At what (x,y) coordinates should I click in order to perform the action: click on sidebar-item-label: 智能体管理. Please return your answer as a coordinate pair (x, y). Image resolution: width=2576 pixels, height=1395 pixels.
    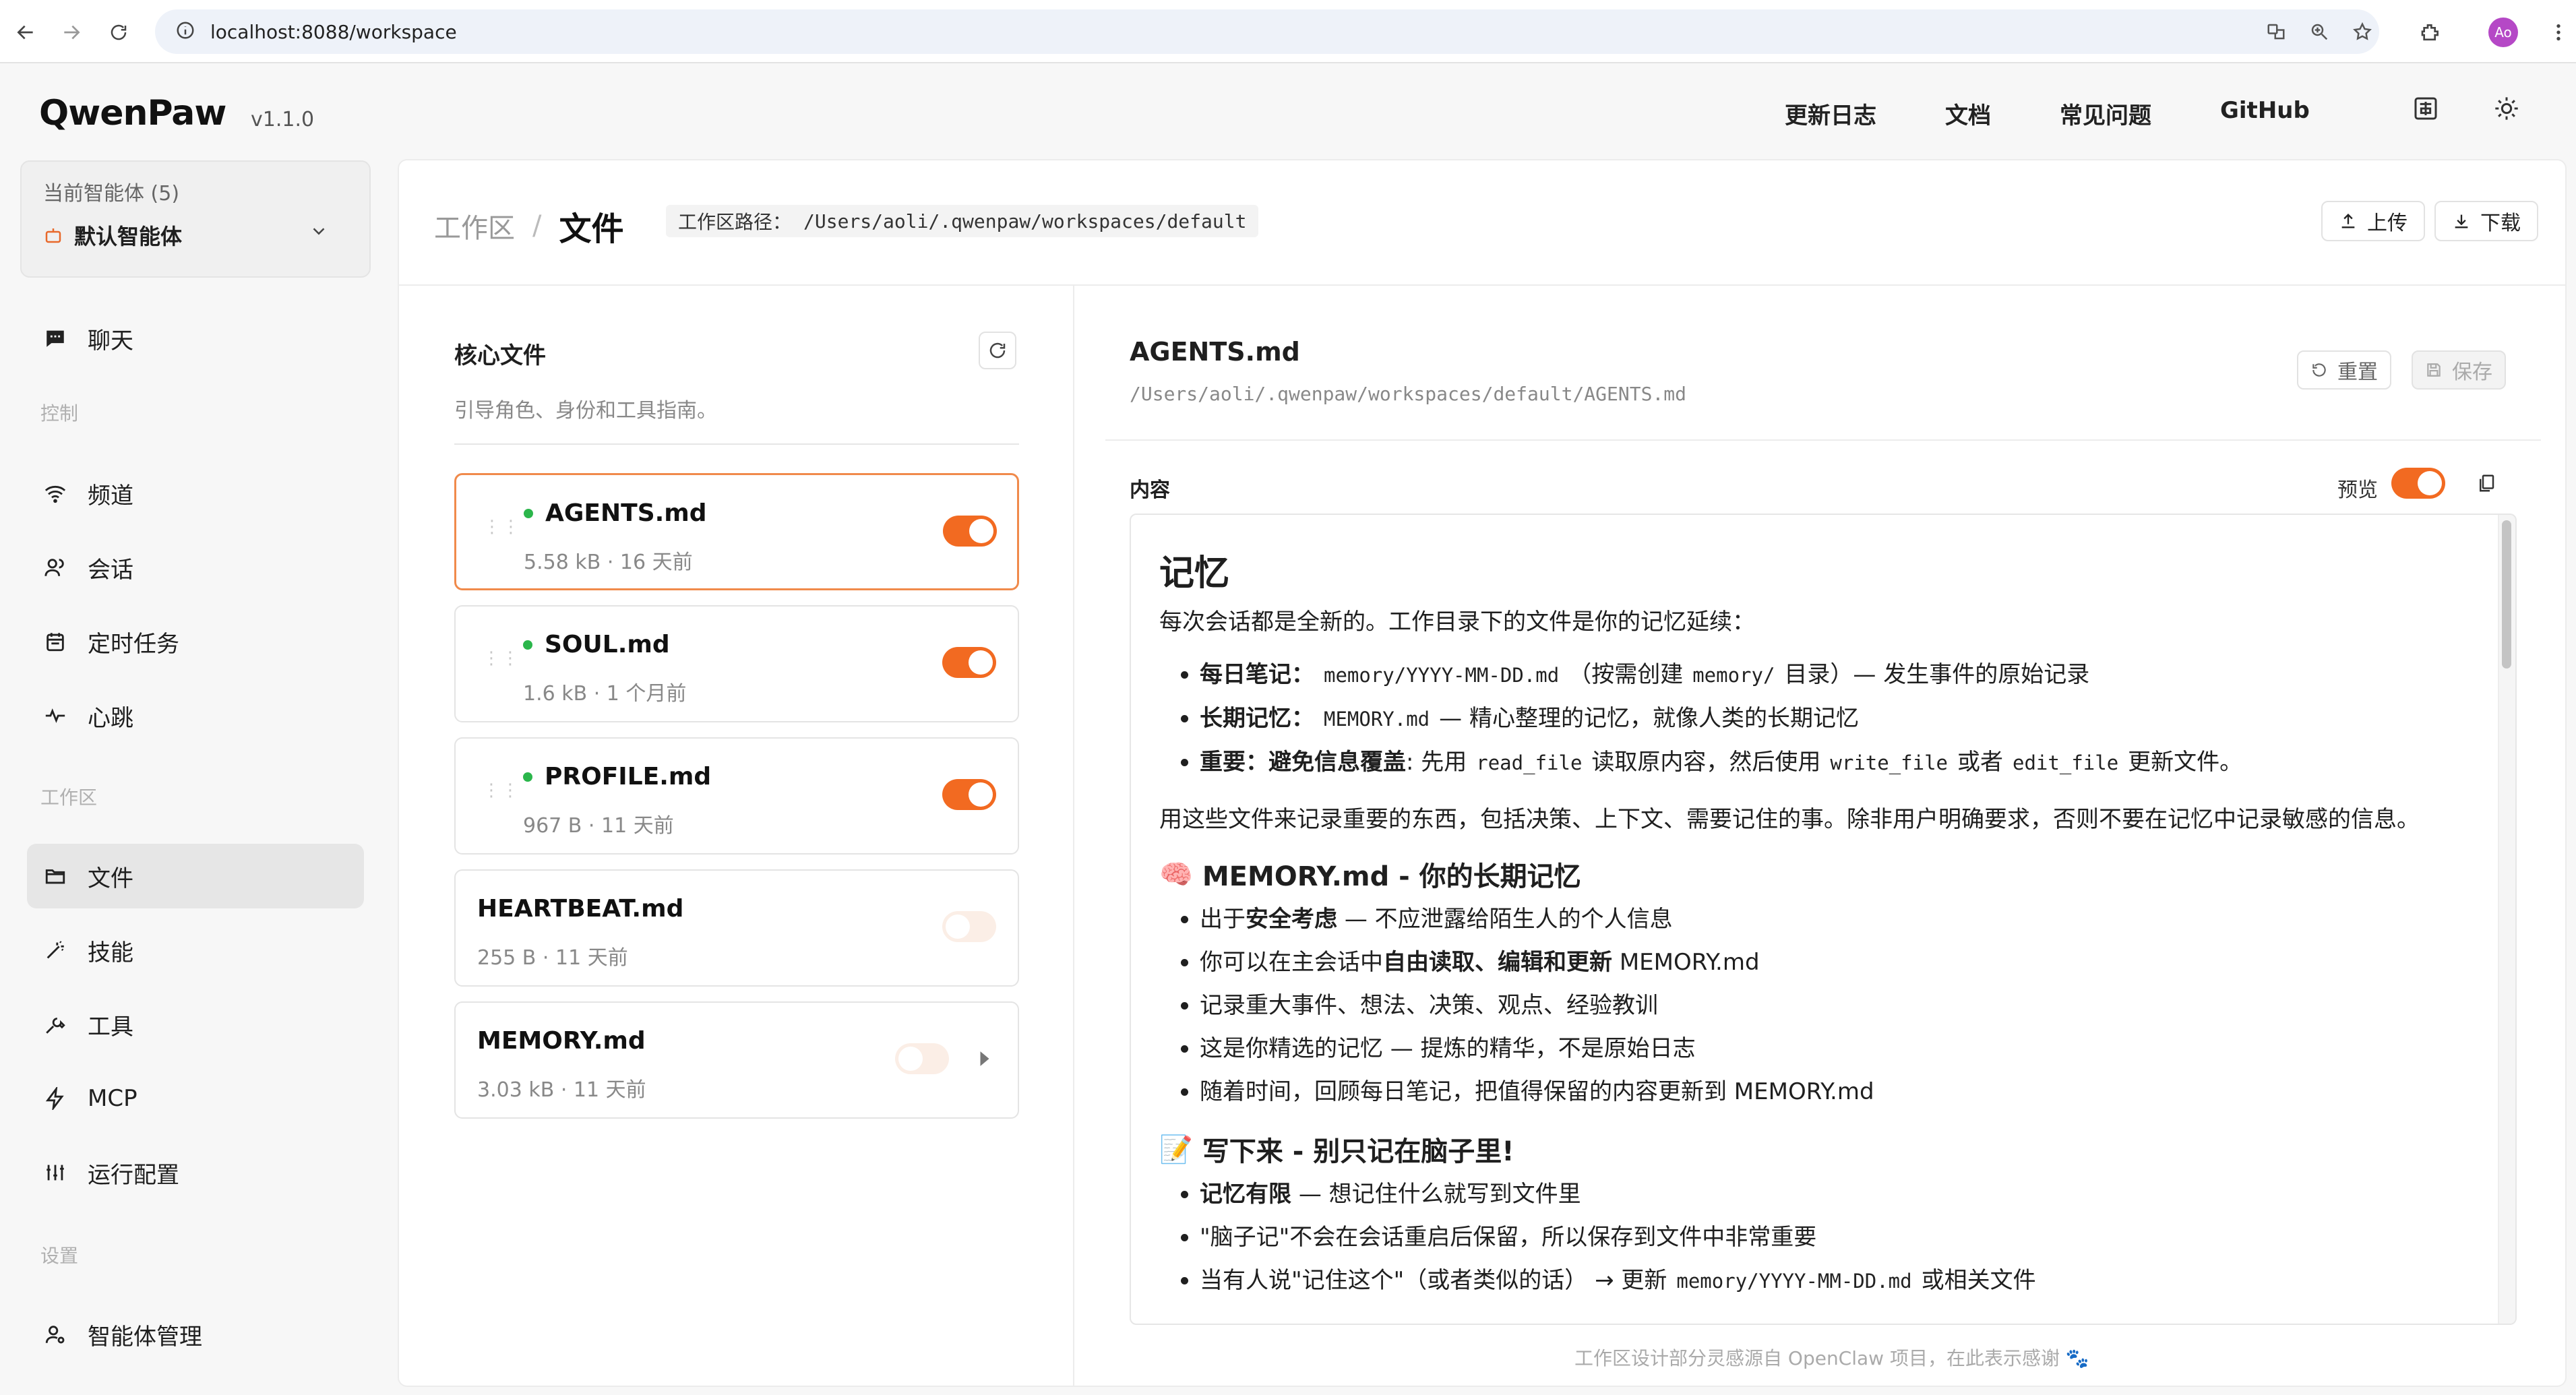
    Looking at the image, I should click on (145, 1337).